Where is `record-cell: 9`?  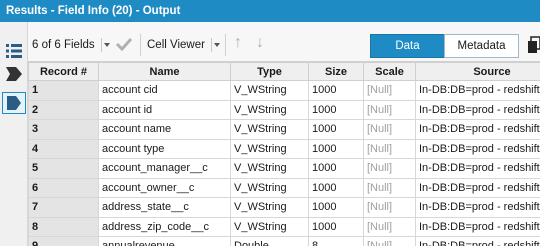 record-cell: 9 is located at coordinates (63, 241).